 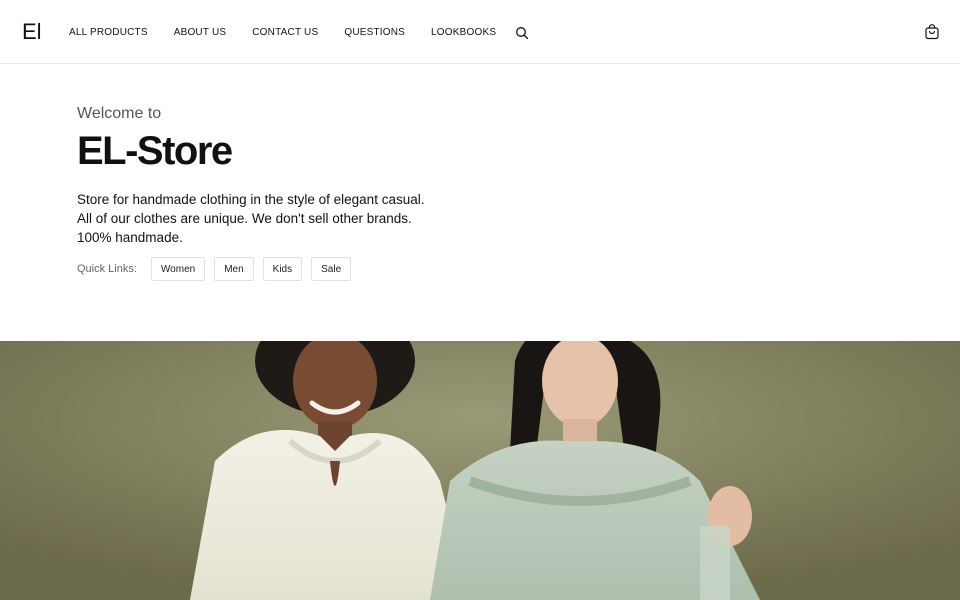 I want to click on shopping-bag-icon, so click(x=932, y=32).